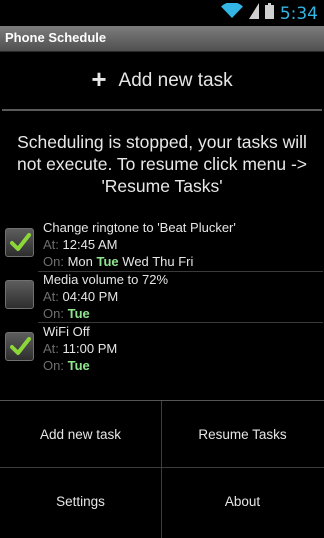 The image size is (324, 538). I want to click on menu-resume-tasks-button: Resume Tasks, so click(242, 434).